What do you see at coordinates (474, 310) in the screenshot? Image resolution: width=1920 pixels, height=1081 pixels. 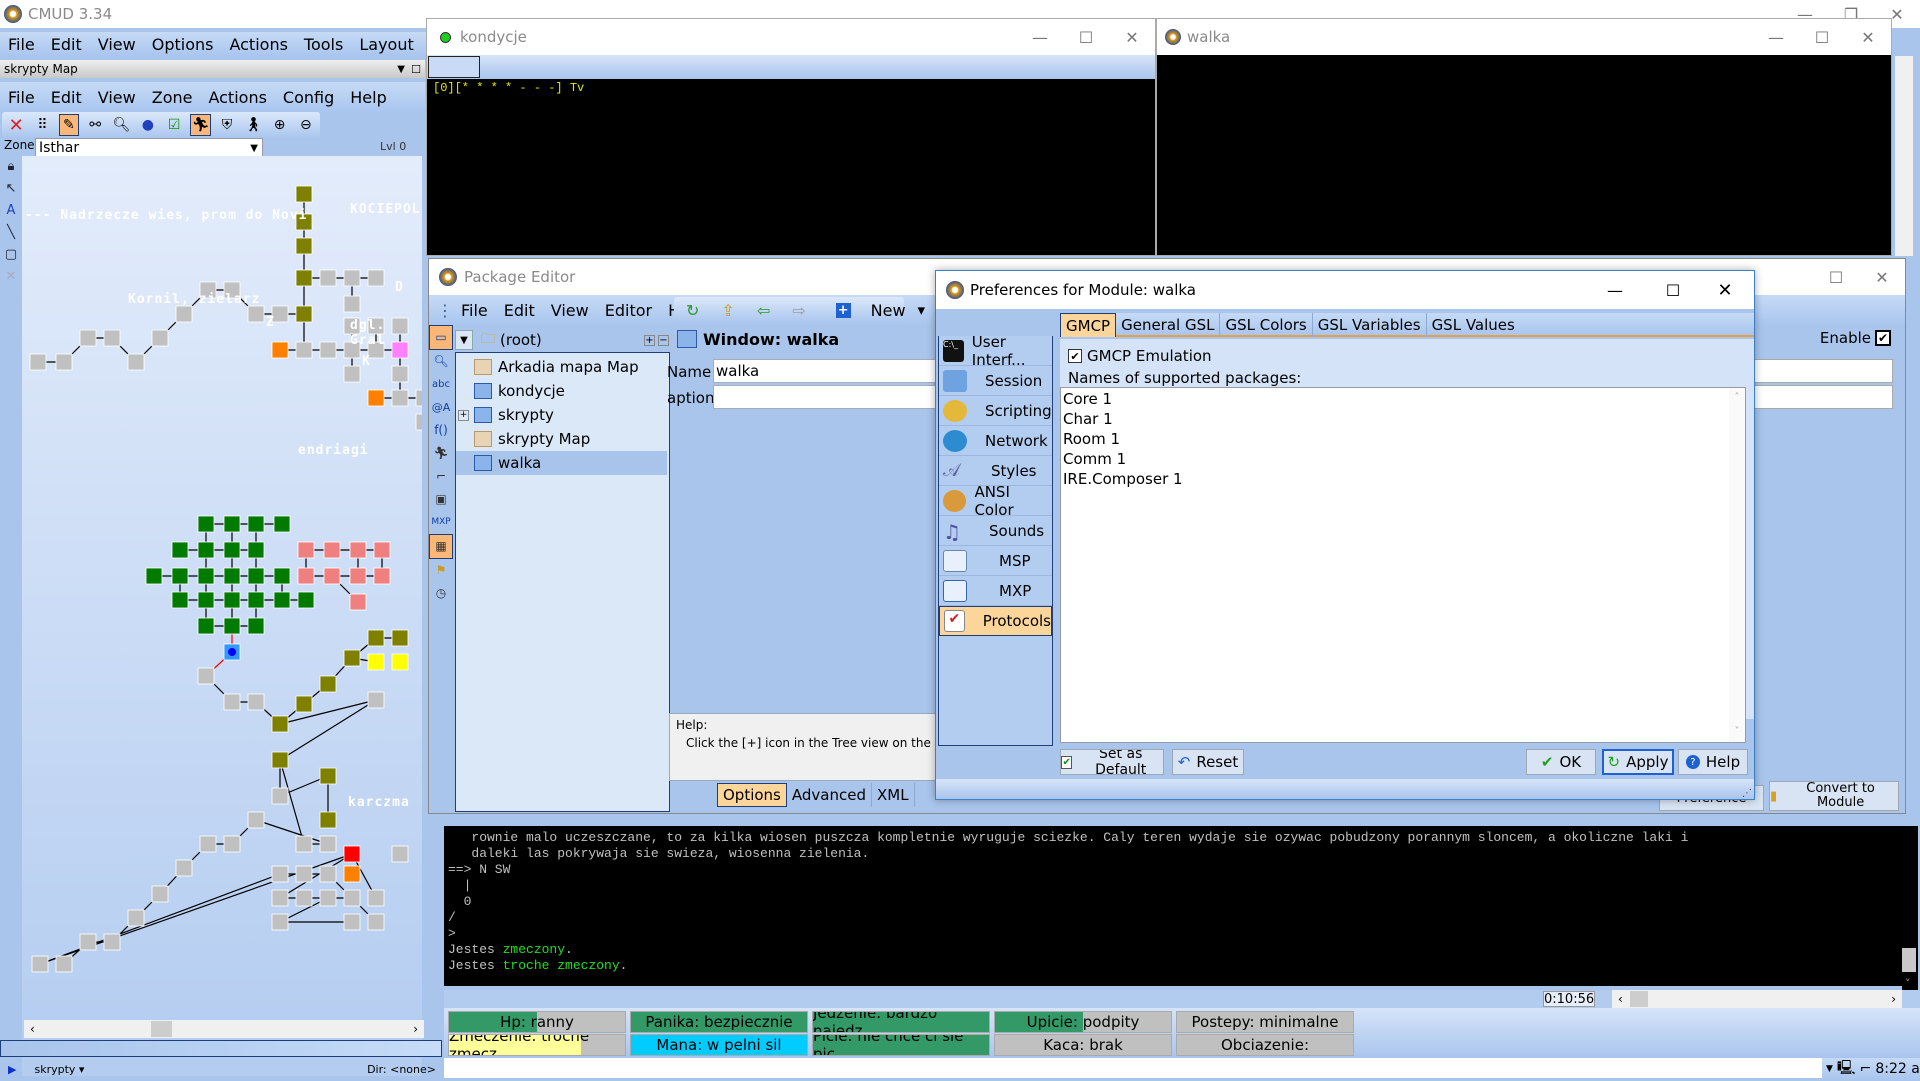 I see `pe-menu-file: File` at bounding box center [474, 310].